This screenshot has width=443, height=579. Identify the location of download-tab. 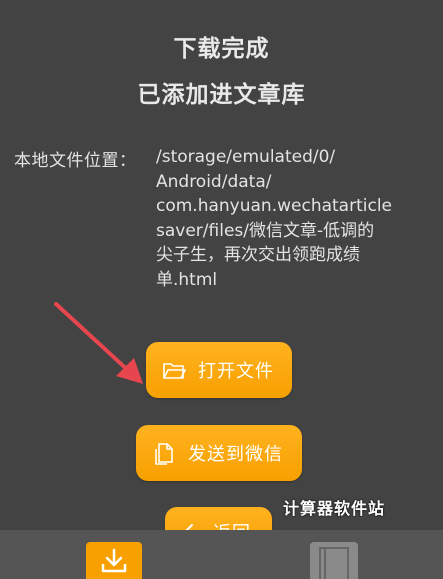
(114, 560).